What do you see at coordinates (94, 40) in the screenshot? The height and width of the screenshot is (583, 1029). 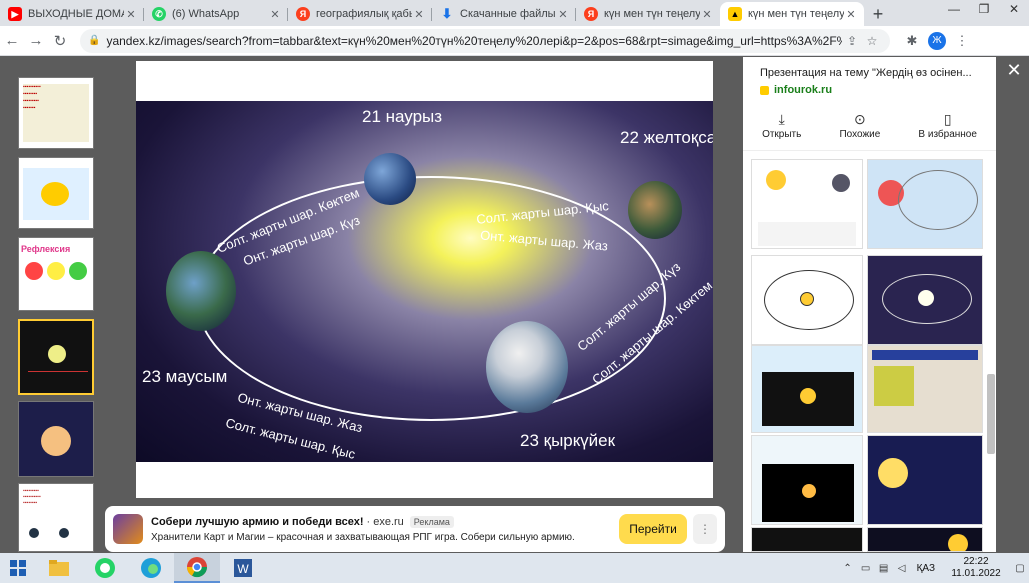 I see `lock-icon: 🔒` at bounding box center [94, 40].